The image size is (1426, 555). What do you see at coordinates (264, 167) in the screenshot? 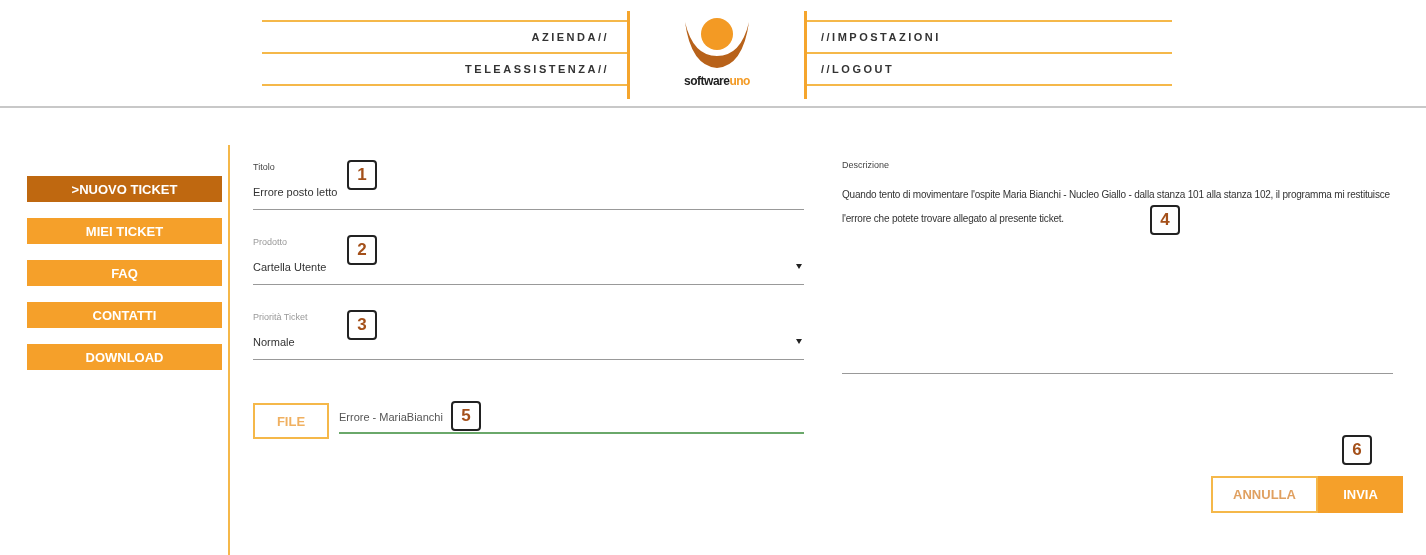
I see `field-label: Titolo` at bounding box center [264, 167].